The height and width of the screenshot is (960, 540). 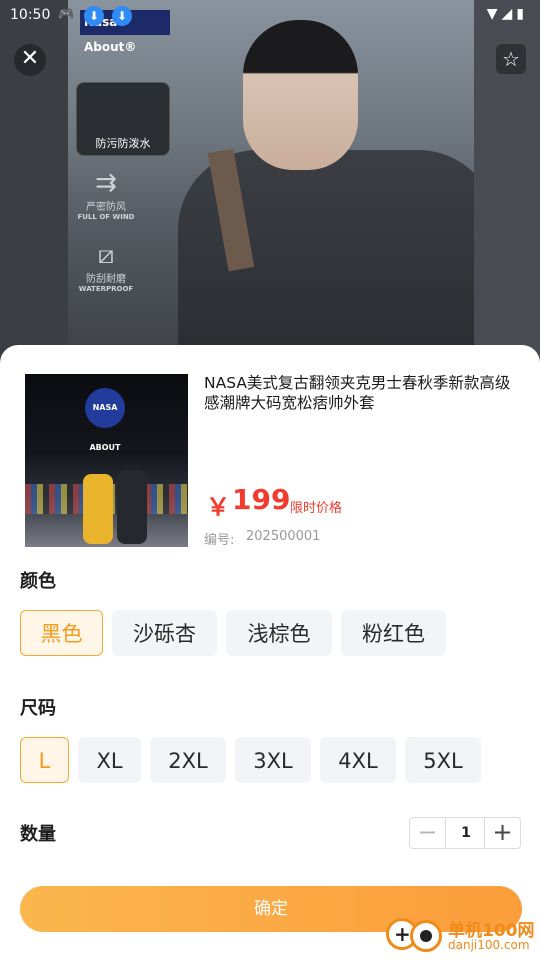 I want to click on favorite-button: ☆, so click(x=511, y=59).